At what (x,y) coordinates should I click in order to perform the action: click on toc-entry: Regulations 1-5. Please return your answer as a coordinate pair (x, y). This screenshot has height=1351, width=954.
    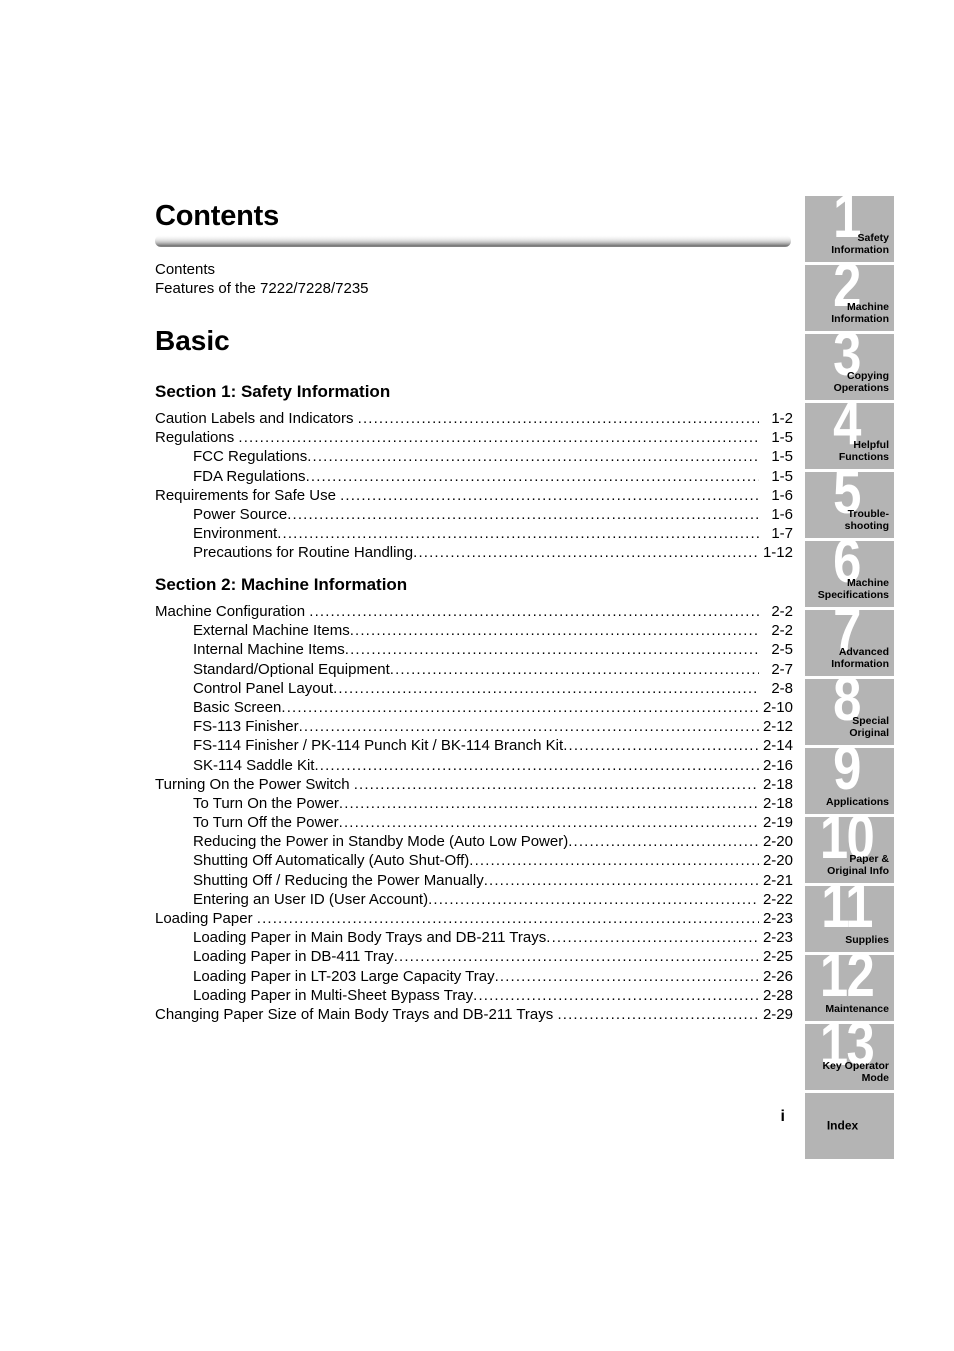
    Looking at the image, I should click on (474, 437).